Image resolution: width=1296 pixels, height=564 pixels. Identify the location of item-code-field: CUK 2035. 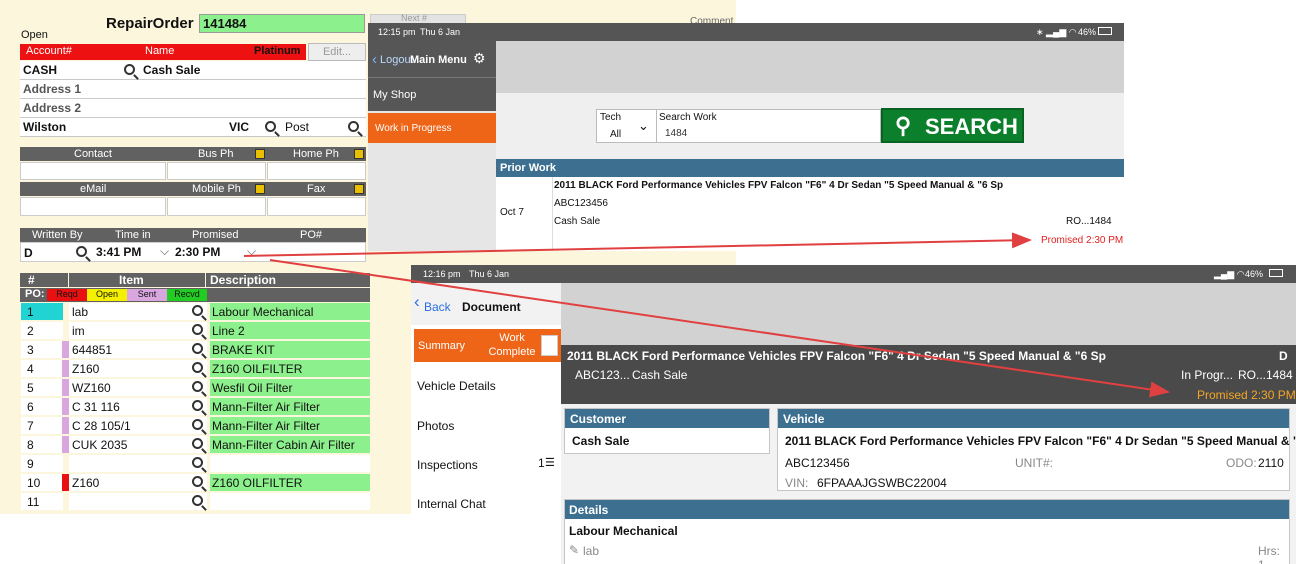
(138, 444).